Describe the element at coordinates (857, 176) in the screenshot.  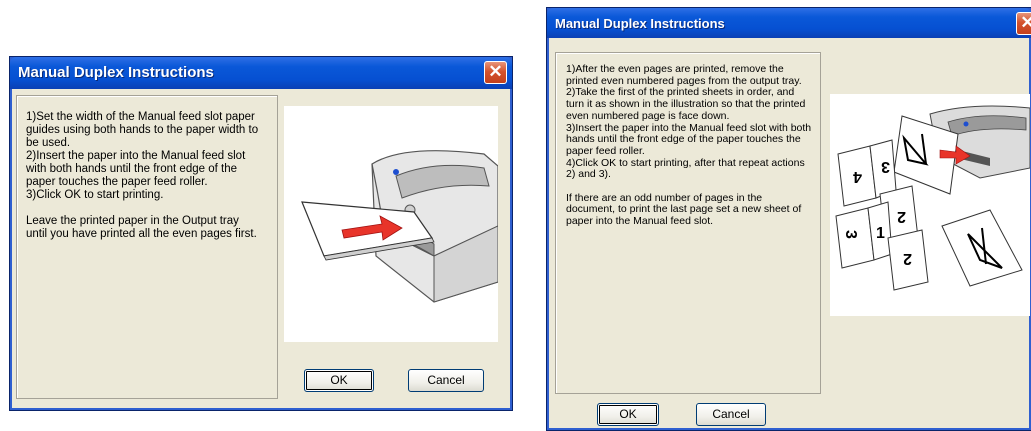
I see `svg-text: 4` at that location.